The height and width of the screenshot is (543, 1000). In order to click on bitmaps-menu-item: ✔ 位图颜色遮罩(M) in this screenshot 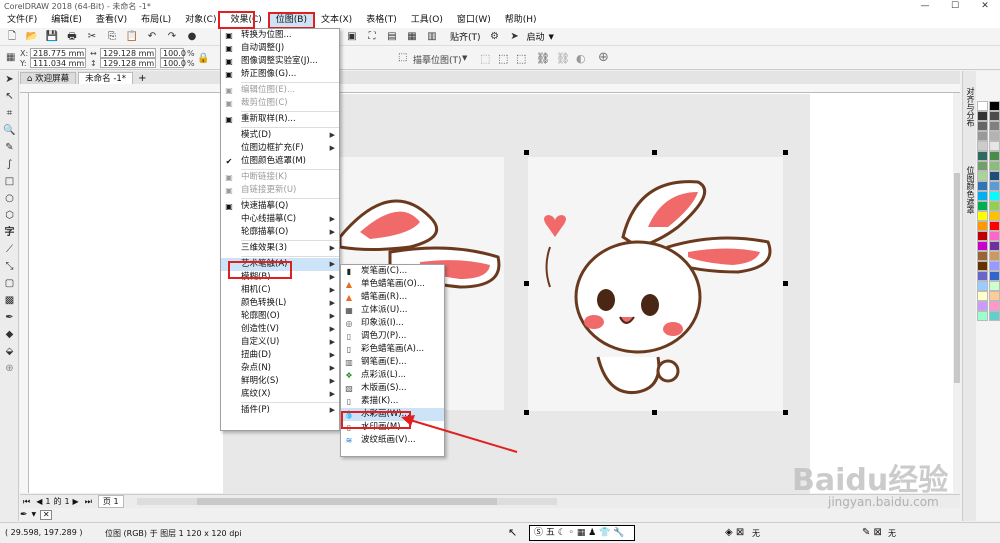, I will do `click(280, 161)`.